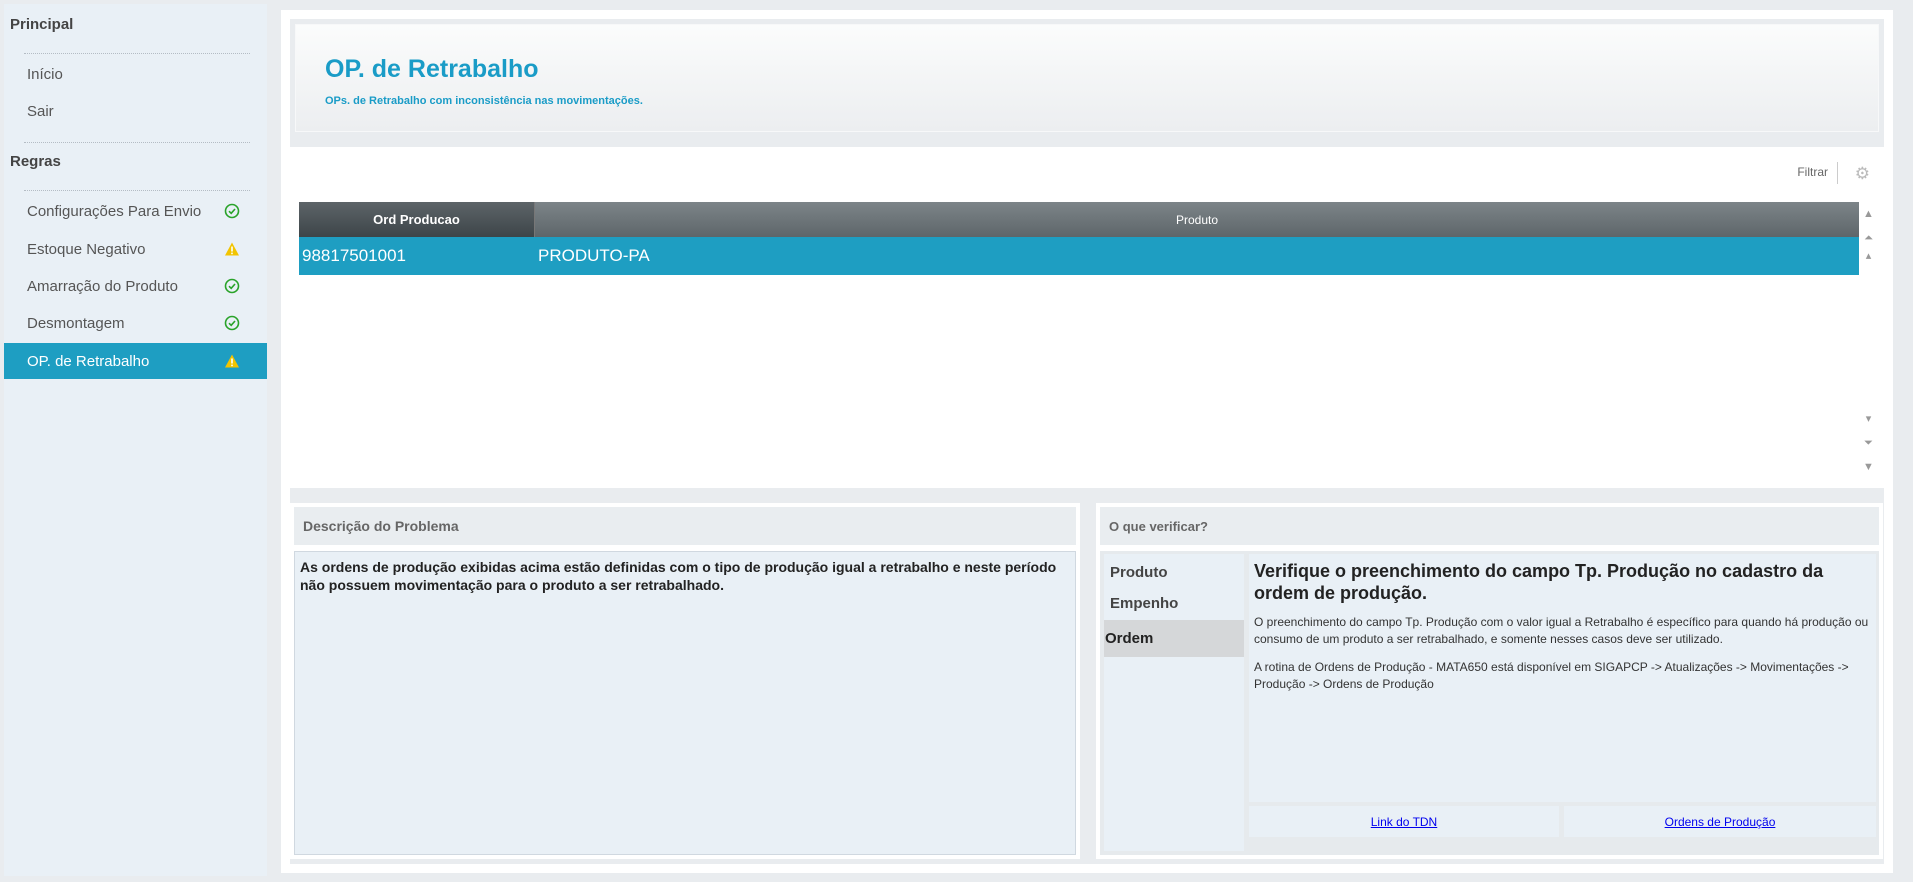 The height and width of the screenshot is (882, 1913). What do you see at coordinates (86, 249) in the screenshot?
I see `sidebar-item-label: Estoque Negativo` at bounding box center [86, 249].